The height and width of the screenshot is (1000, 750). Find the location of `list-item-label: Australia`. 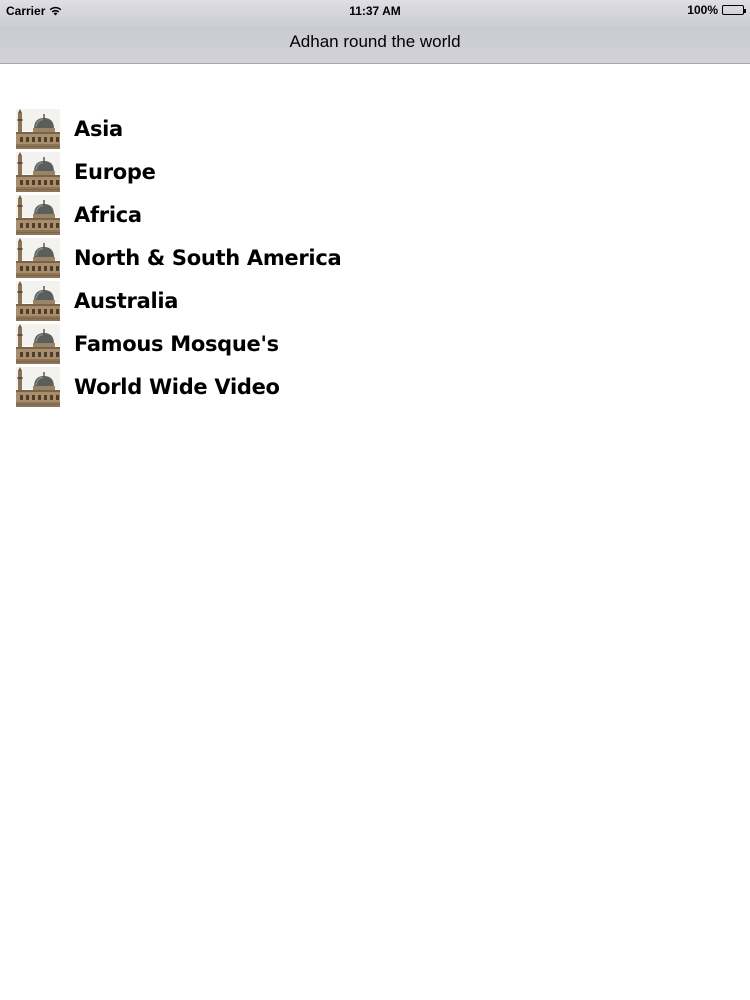

list-item-label: Australia is located at coordinates (126, 300).